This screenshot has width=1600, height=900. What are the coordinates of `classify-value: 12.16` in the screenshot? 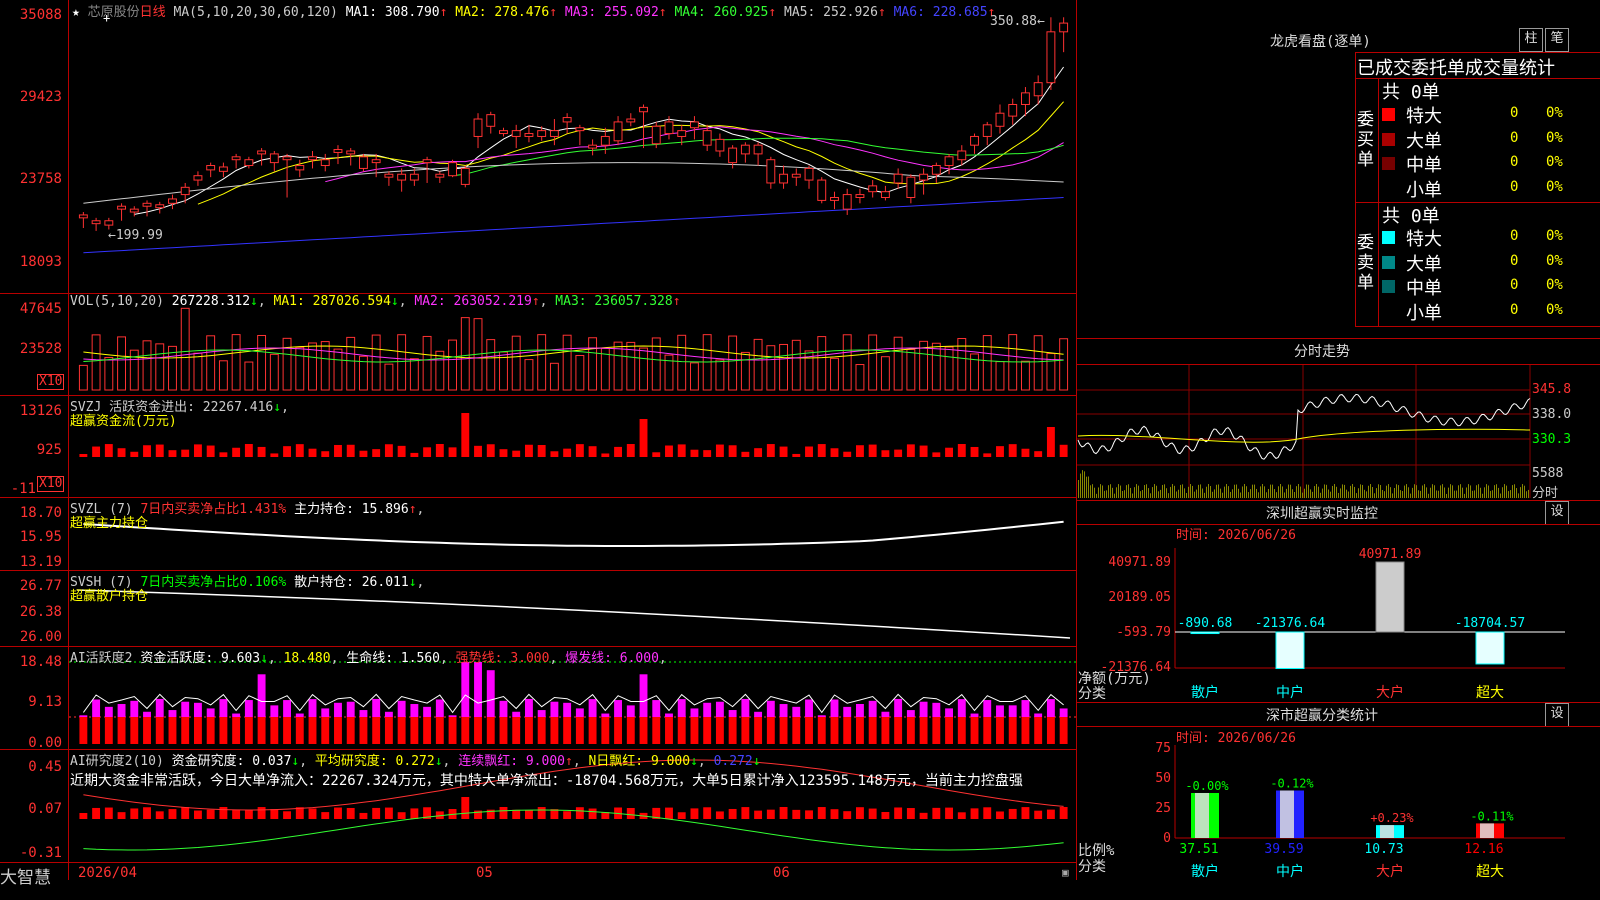 It's located at (1483, 849).